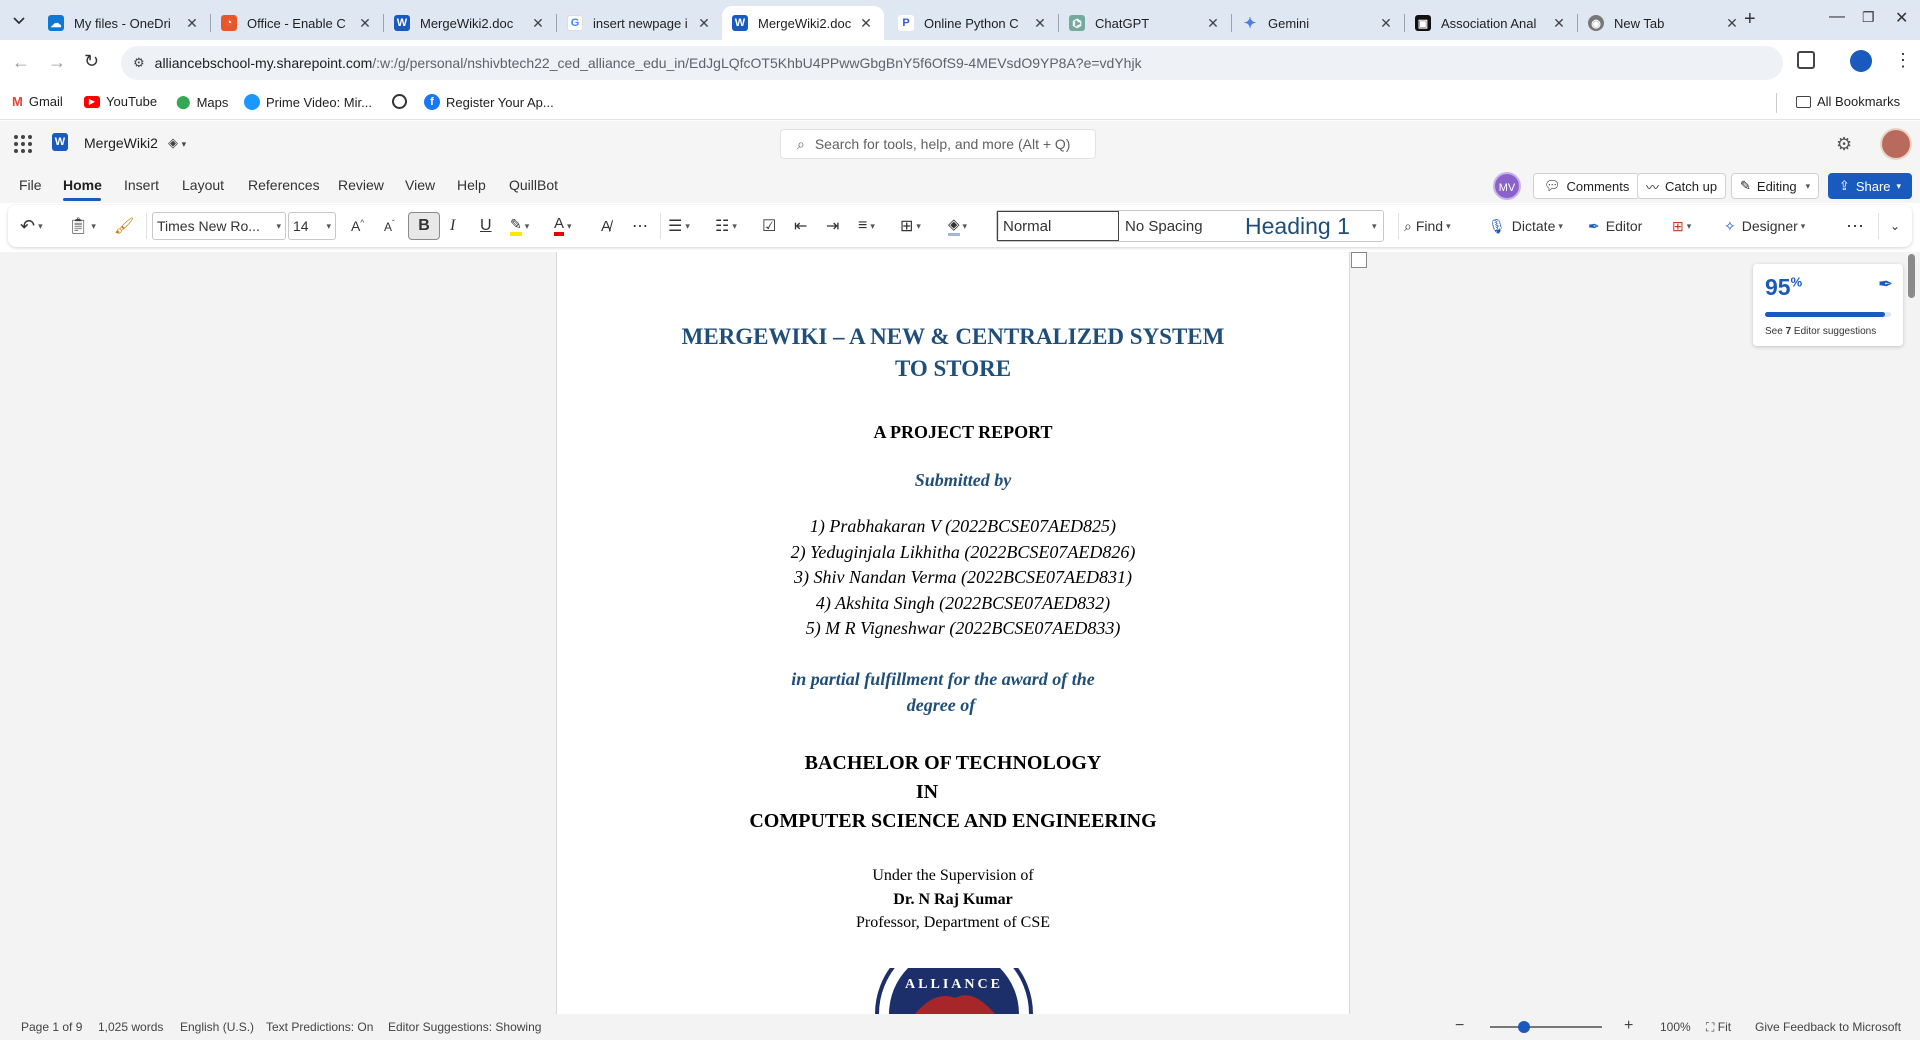 This screenshot has height=1040, width=1920. I want to click on site-info-icon: ⚙, so click(139, 63).